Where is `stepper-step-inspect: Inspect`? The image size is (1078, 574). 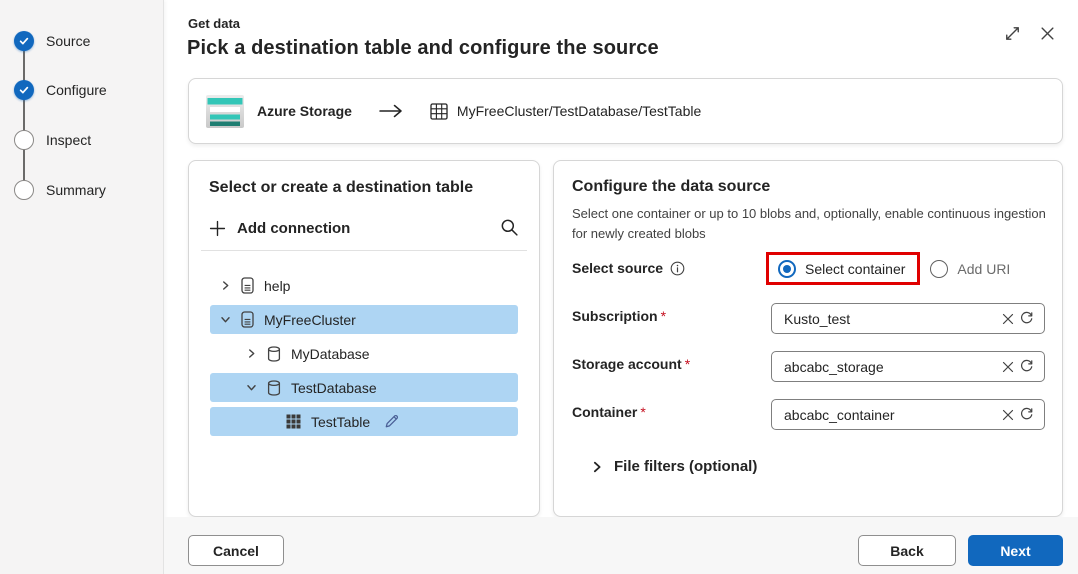
stepper-step-inspect: Inspect is located at coordinates (82, 140).